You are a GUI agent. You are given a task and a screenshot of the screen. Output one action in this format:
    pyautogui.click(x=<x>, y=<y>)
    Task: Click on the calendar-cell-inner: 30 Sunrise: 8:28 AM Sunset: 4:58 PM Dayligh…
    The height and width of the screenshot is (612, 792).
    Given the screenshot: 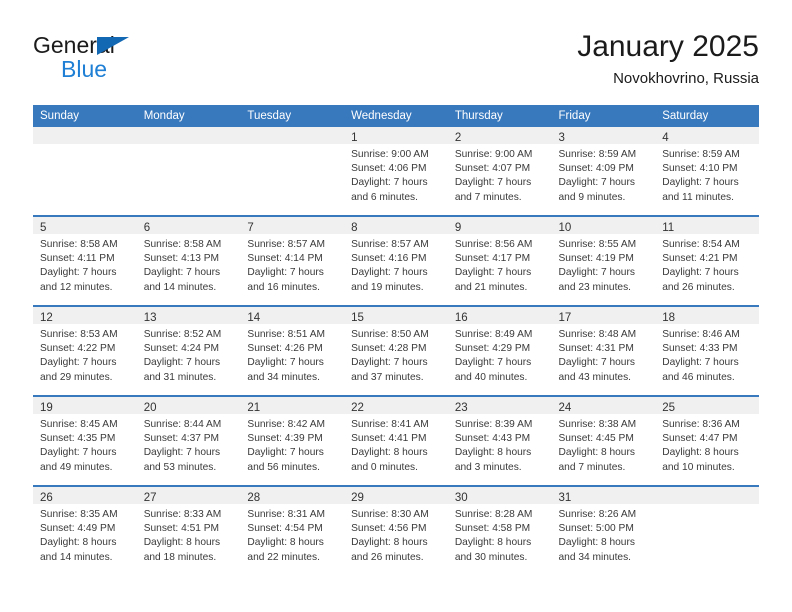 What is the action you would take?
    pyautogui.click(x=499, y=531)
    